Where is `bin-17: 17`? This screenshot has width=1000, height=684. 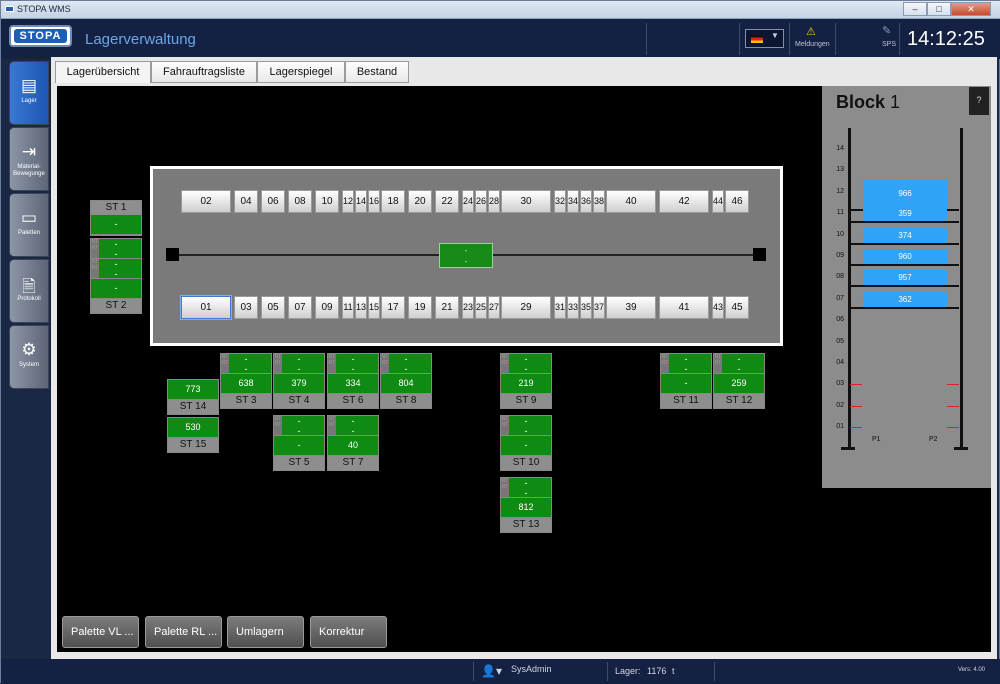
bin-17: 17 is located at coordinates (393, 307).